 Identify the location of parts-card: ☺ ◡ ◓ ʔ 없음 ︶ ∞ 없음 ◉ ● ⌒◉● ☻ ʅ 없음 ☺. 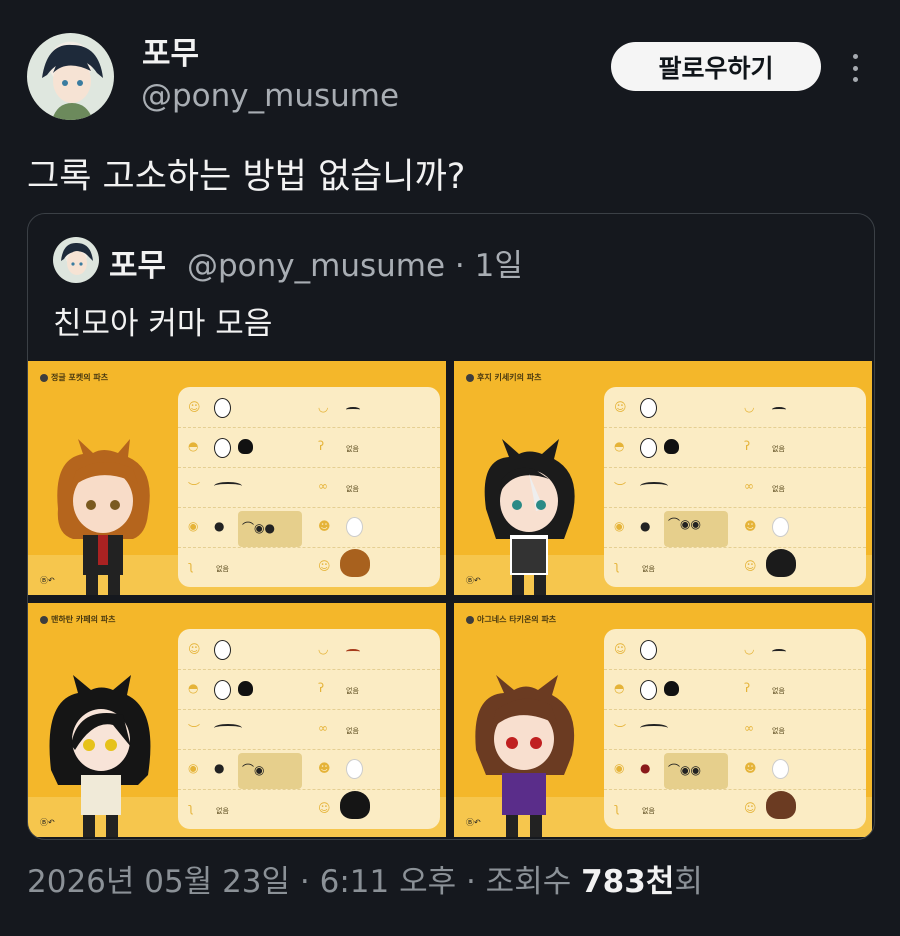
(309, 487).